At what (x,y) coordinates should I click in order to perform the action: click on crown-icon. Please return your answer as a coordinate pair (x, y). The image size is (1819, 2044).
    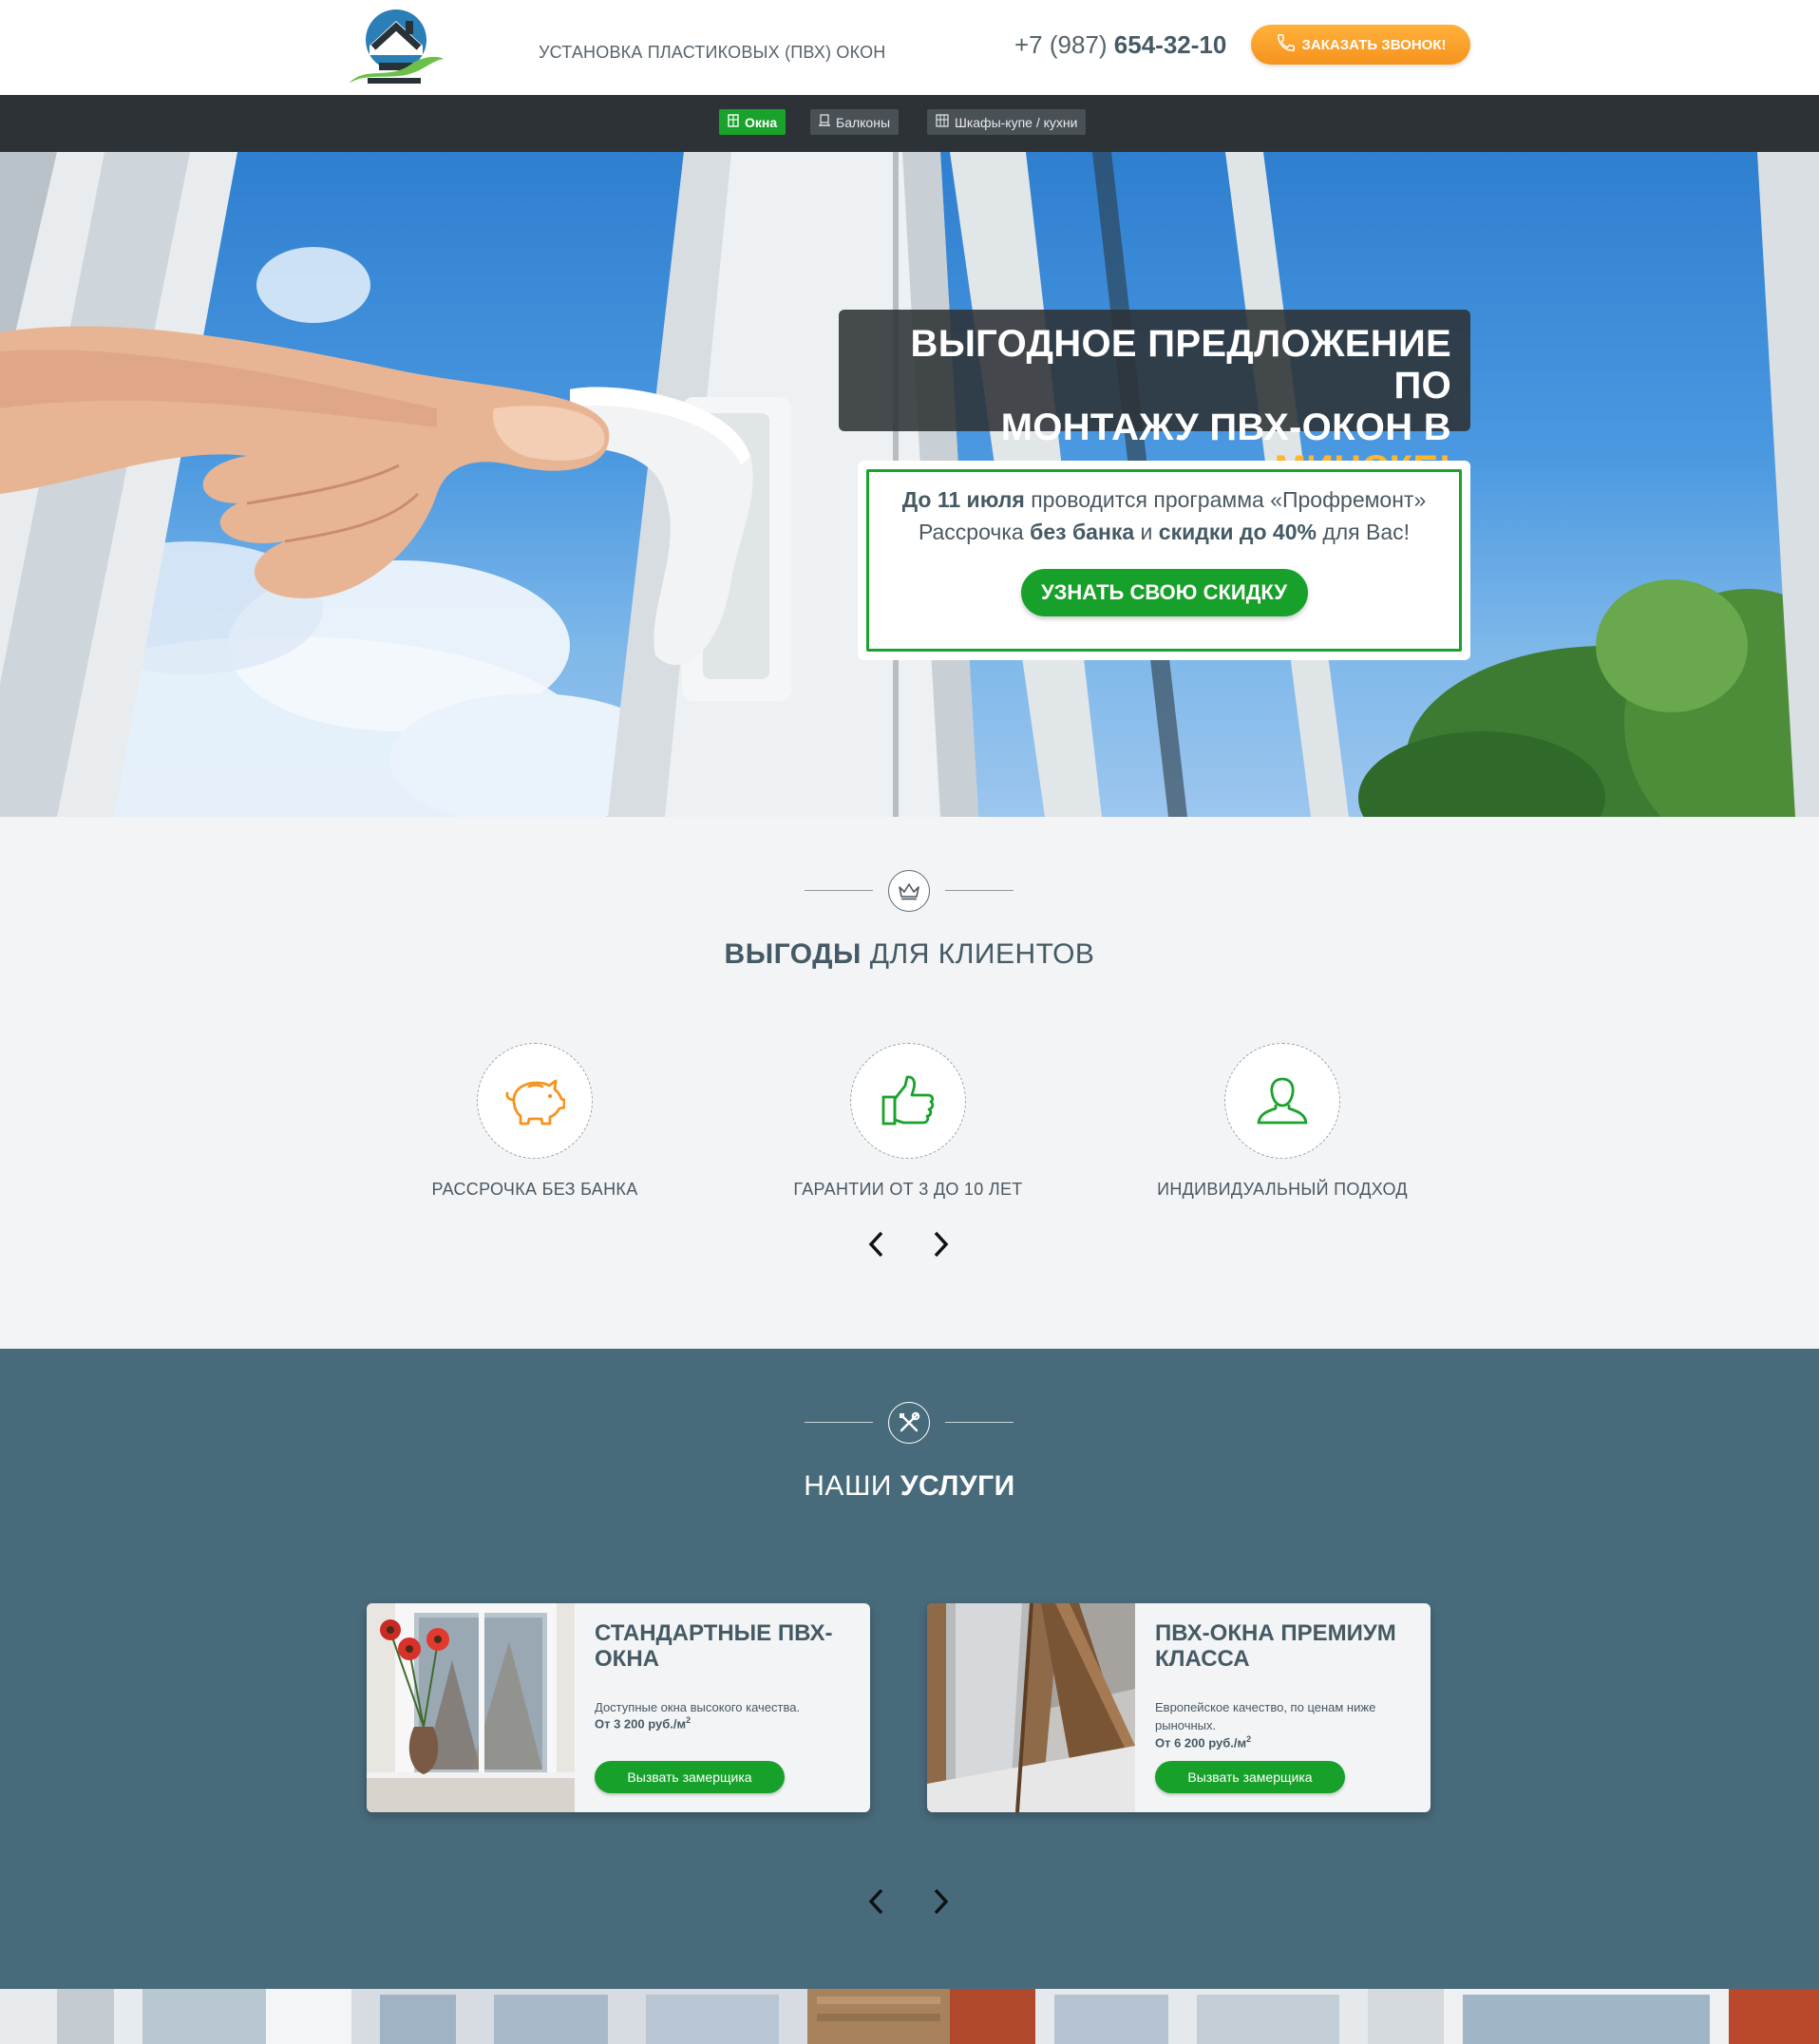
    Looking at the image, I should click on (909, 891).